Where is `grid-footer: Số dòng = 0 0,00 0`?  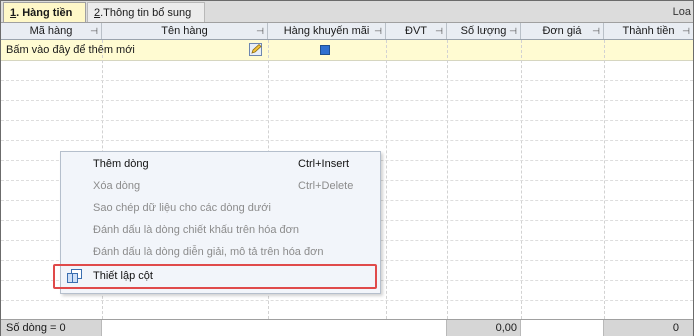 grid-footer: Số dòng = 0 0,00 0 is located at coordinates (347, 327).